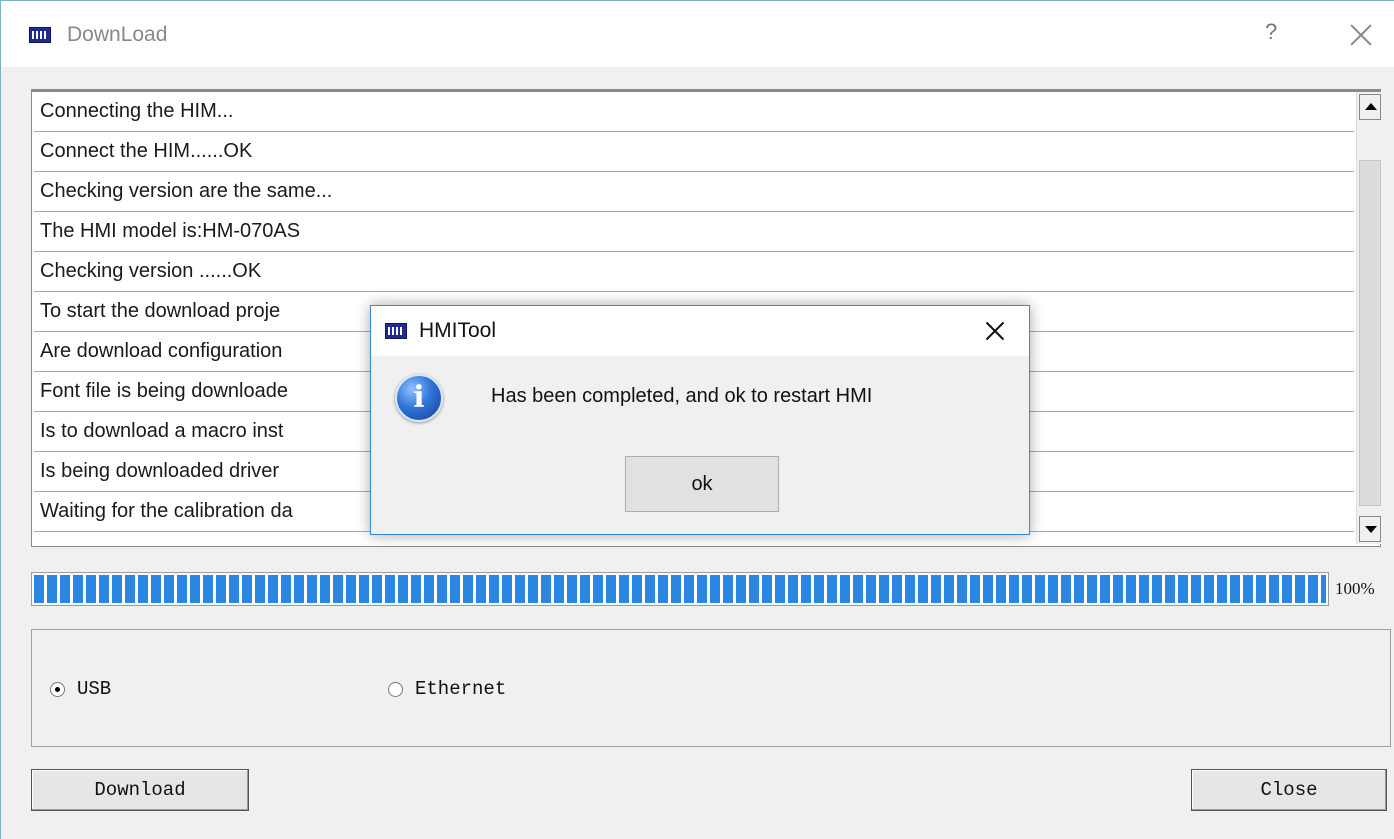  I want to click on scroll-down-button, so click(1370, 529).